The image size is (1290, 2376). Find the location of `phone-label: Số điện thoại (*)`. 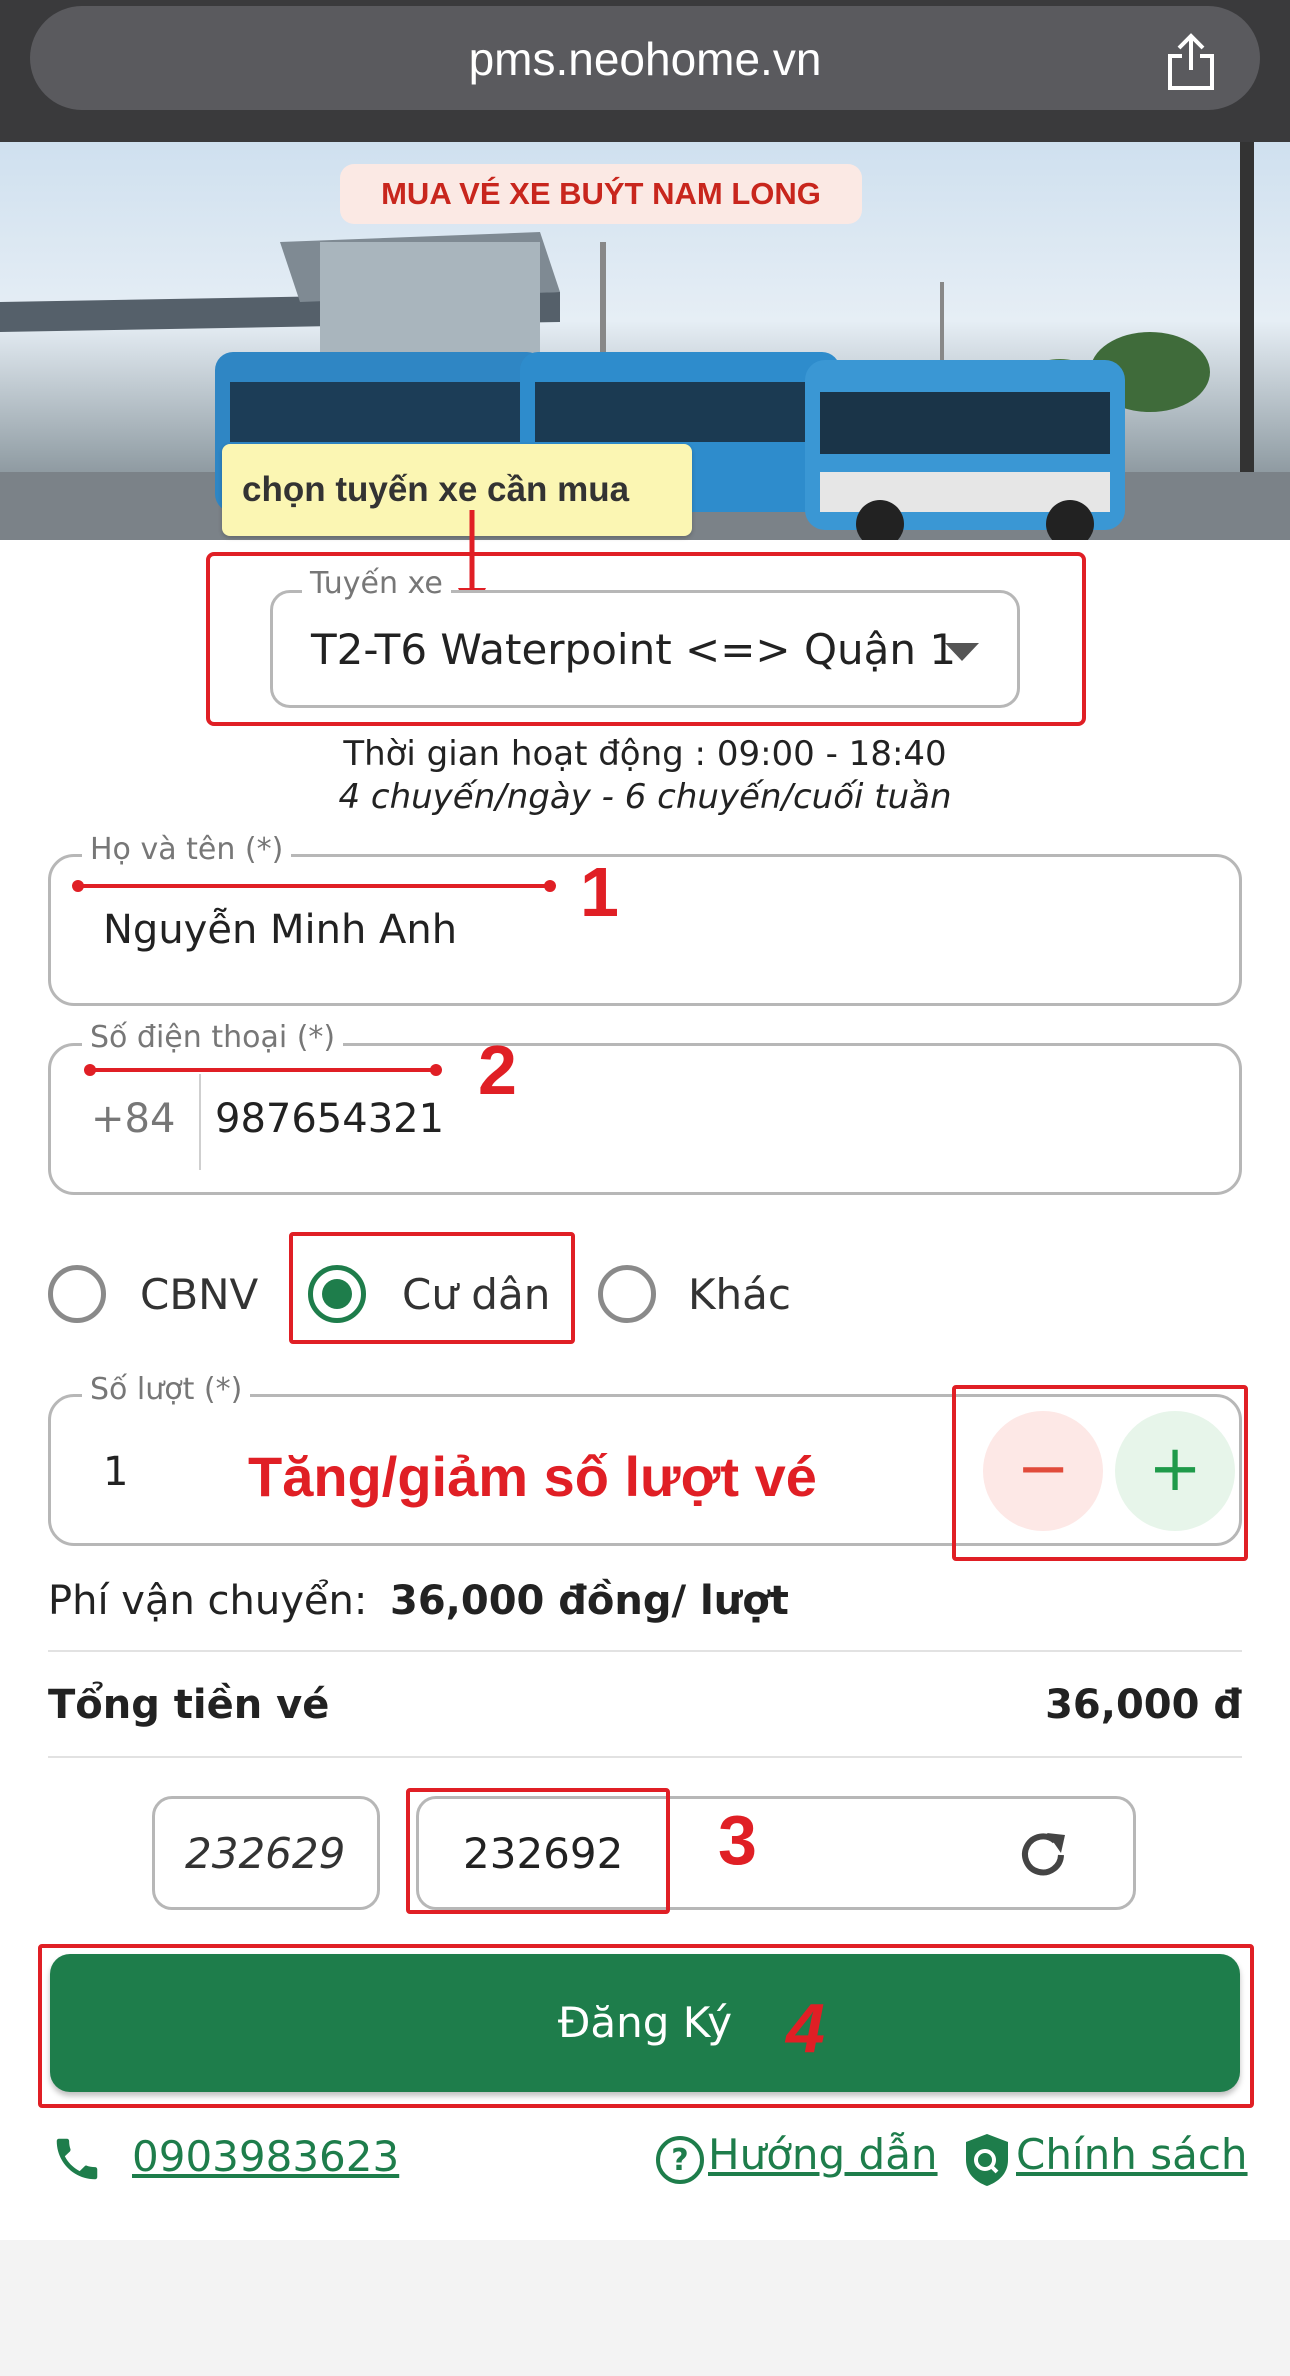

phone-label: Số điện thoại (*) is located at coordinates (213, 1037).